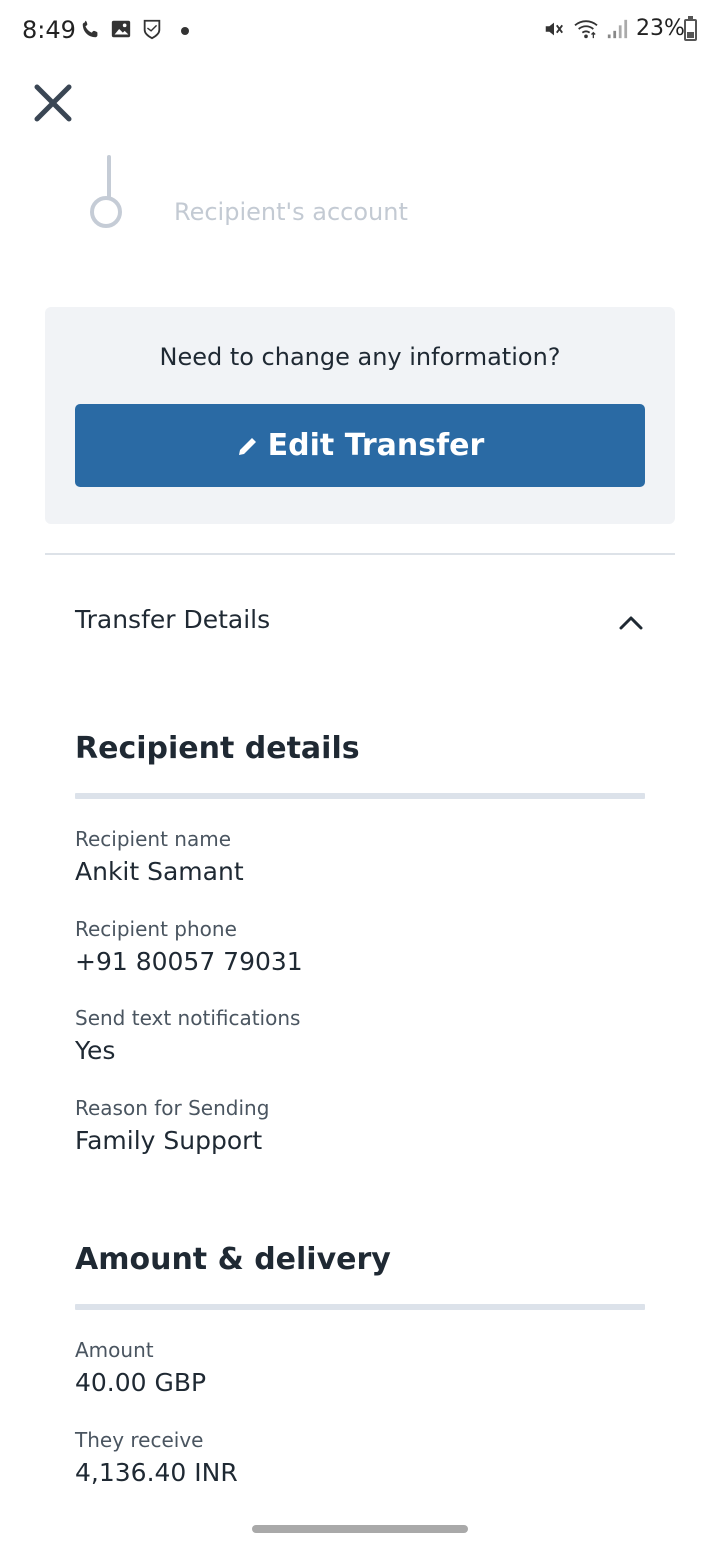 The width and height of the screenshot is (720, 1544). Describe the element at coordinates (172, 1108) in the screenshot. I see `field-label: Reason for Sending` at that location.